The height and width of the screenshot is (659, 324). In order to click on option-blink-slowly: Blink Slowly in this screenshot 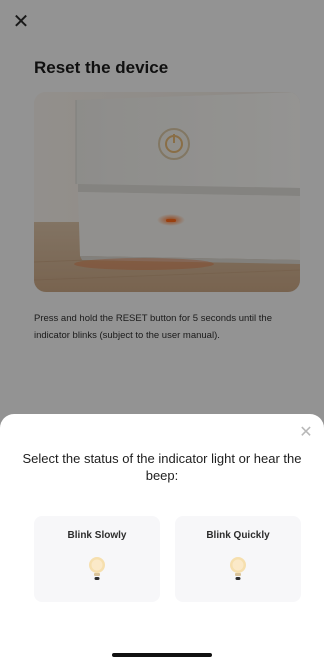, I will do `click(97, 559)`.